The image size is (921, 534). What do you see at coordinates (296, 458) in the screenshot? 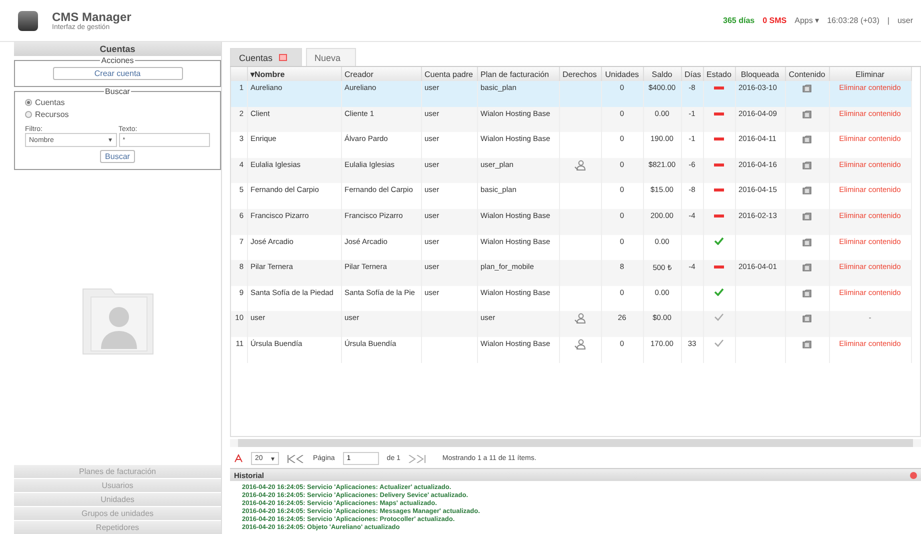
I see `first-page-icon` at bounding box center [296, 458].